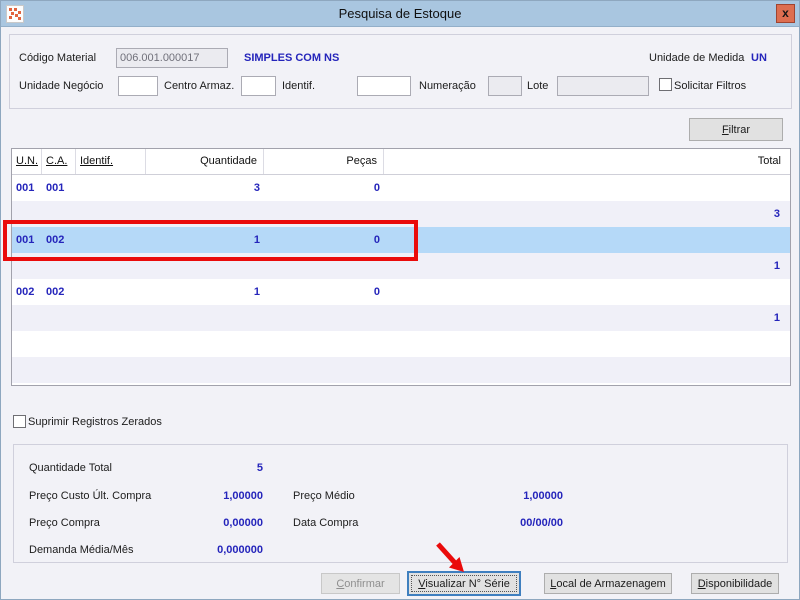  Describe the element at coordinates (400, 71) in the screenshot. I see `filter-groupbox` at that location.